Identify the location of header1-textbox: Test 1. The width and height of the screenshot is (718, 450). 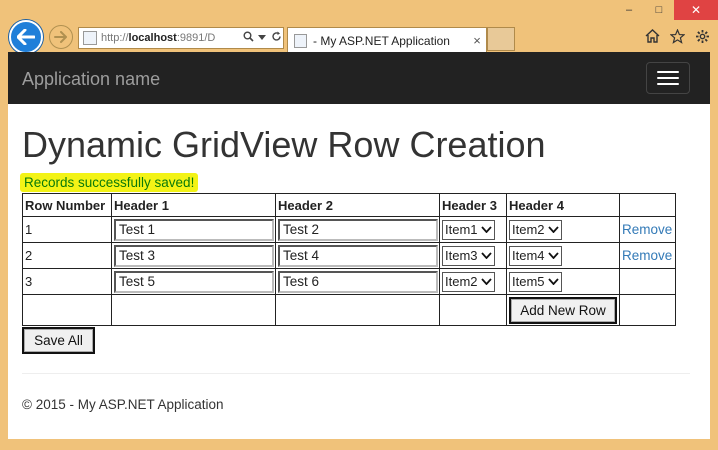
(194, 229).